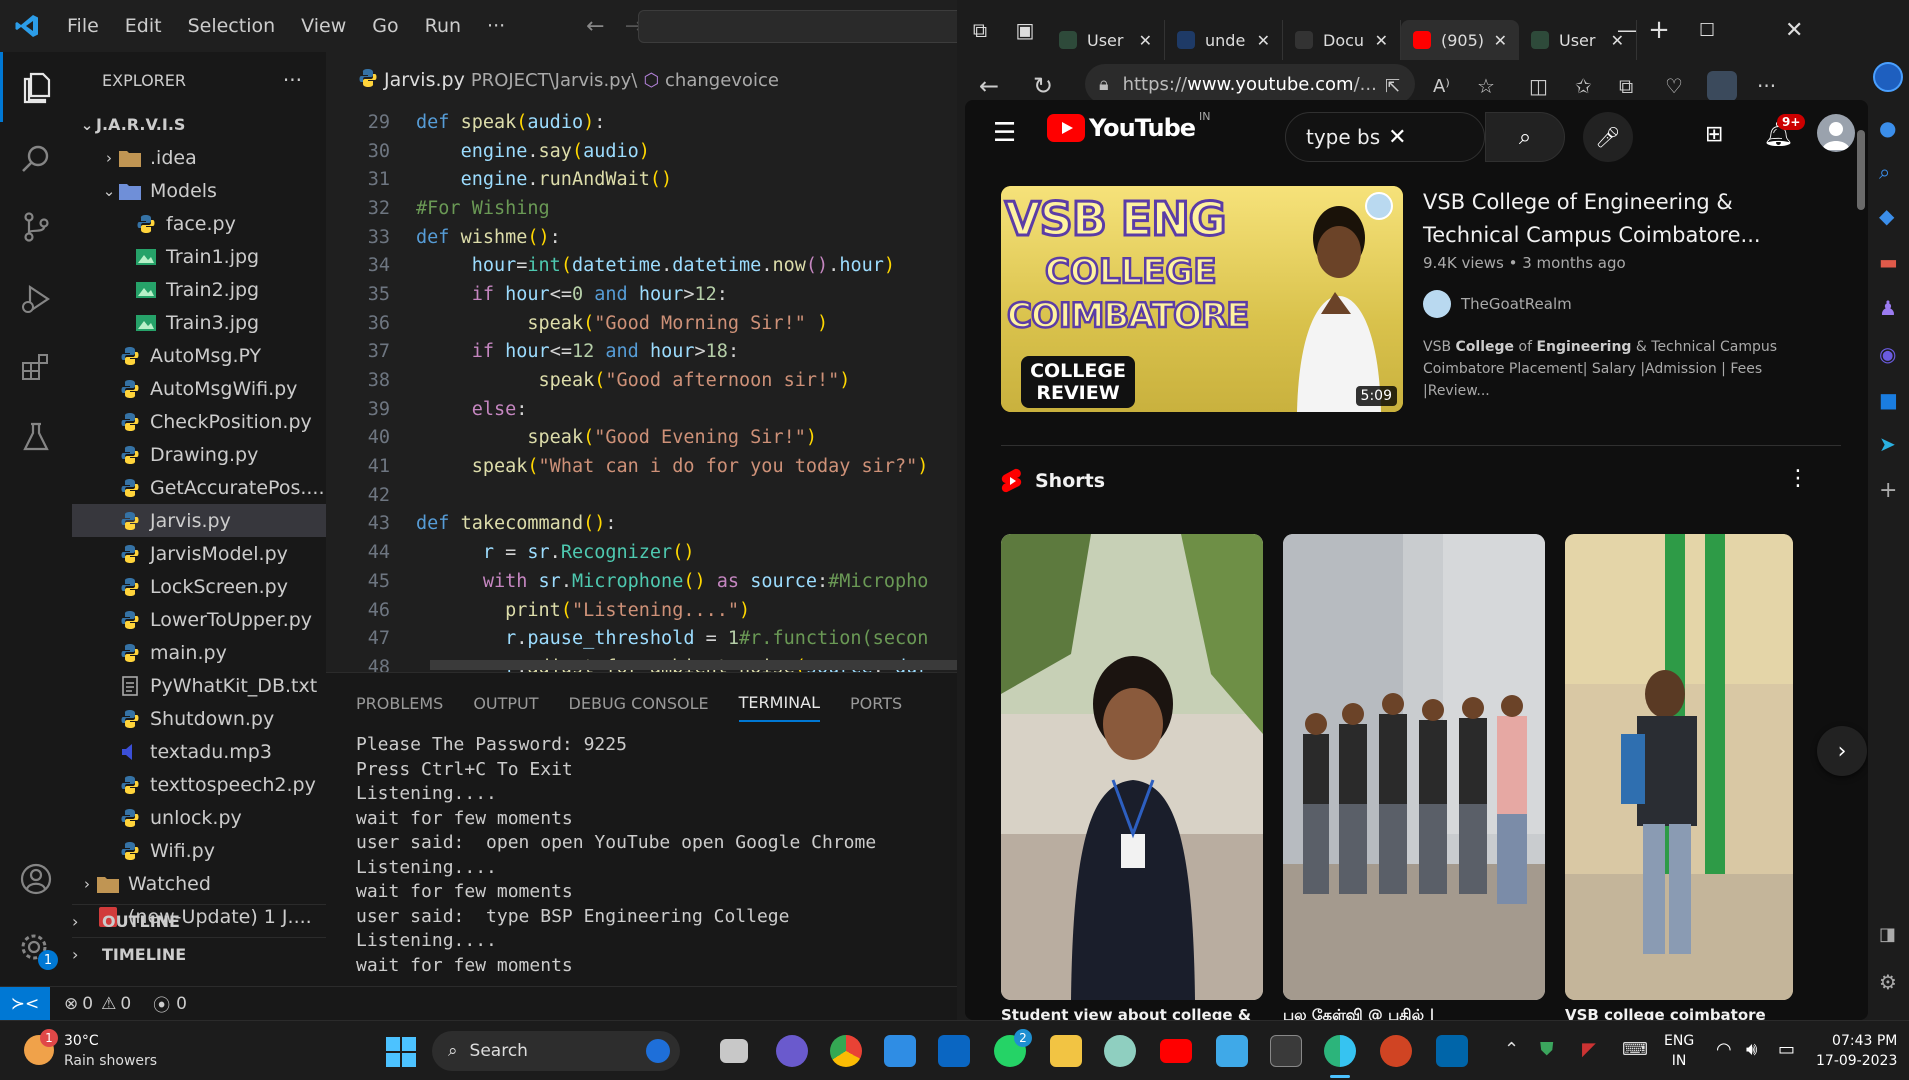 The height and width of the screenshot is (1080, 1909). I want to click on terminal-icon, so click(1286, 1051).